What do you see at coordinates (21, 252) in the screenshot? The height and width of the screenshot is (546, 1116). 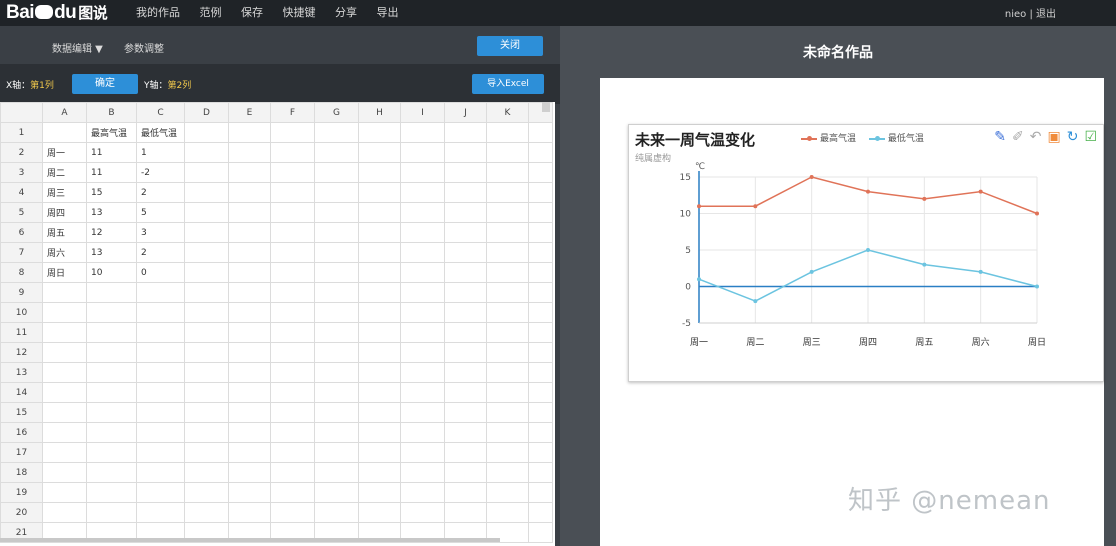 I see `row-header: 7` at bounding box center [21, 252].